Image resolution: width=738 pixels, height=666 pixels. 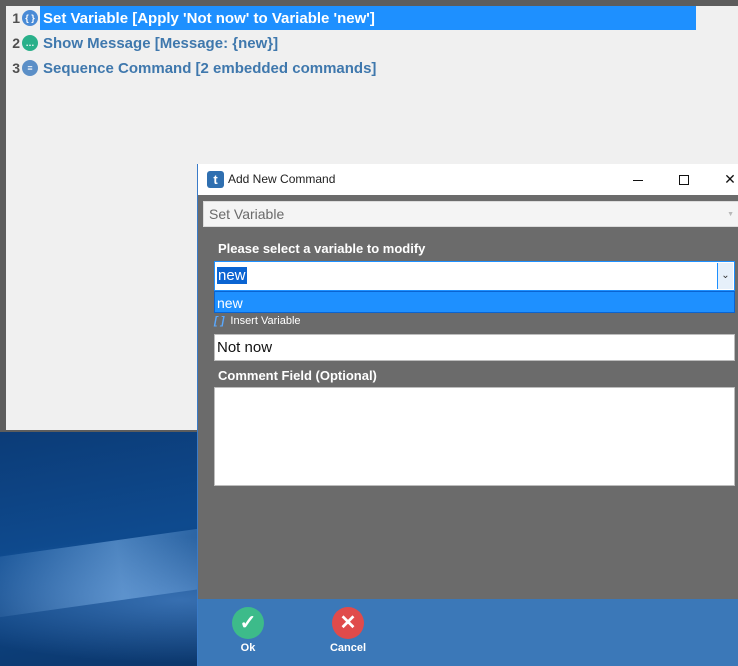 What do you see at coordinates (16, 43) in the screenshot?
I see `command-number: 2` at bounding box center [16, 43].